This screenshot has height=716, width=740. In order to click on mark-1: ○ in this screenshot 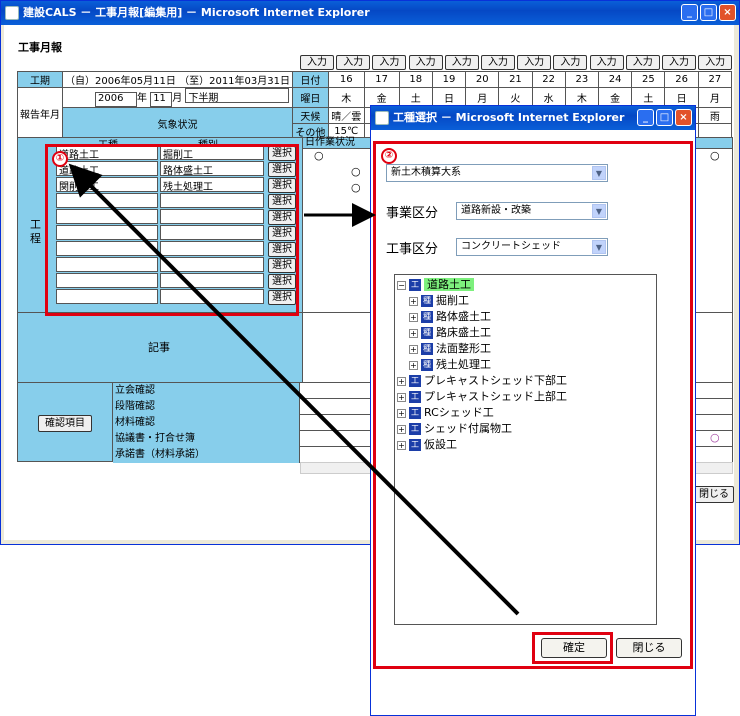, I will do `click(319, 155)`.